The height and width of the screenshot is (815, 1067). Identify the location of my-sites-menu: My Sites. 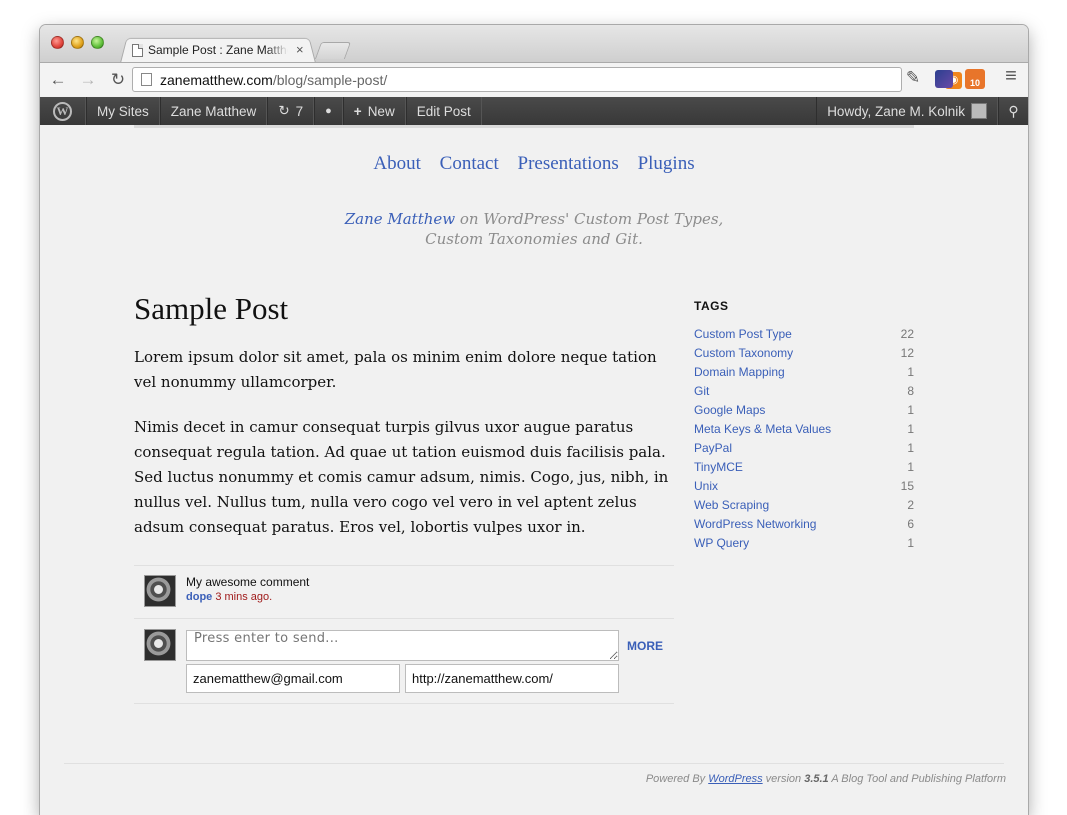
(123, 111).